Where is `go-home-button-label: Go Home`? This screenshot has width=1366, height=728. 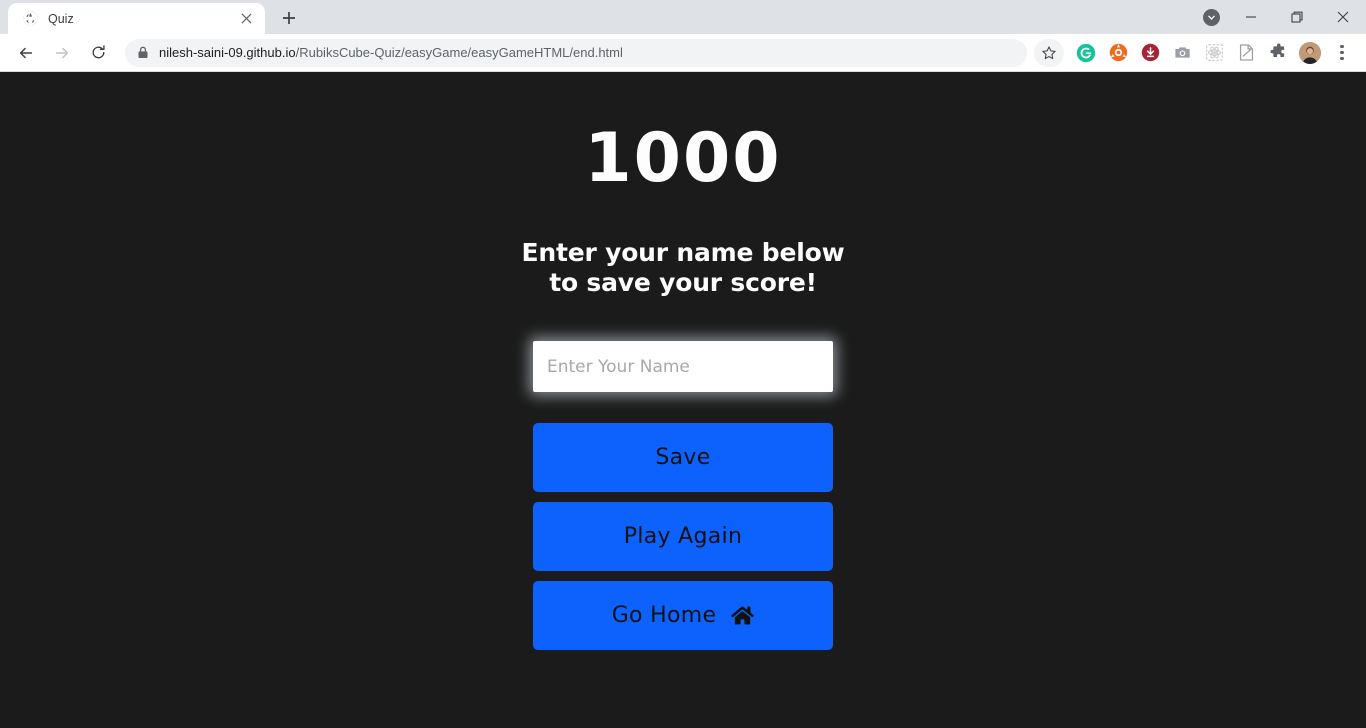
go-home-button-label: Go Home is located at coordinates (664, 615).